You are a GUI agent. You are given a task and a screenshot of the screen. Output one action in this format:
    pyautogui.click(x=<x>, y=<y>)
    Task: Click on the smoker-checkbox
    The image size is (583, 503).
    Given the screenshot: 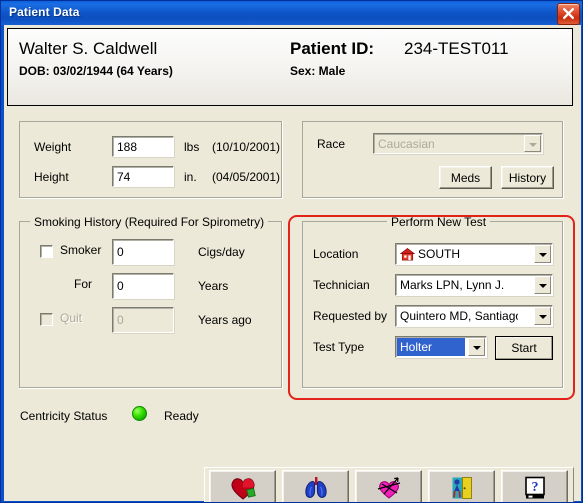 What is the action you would take?
    pyautogui.click(x=46, y=251)
    